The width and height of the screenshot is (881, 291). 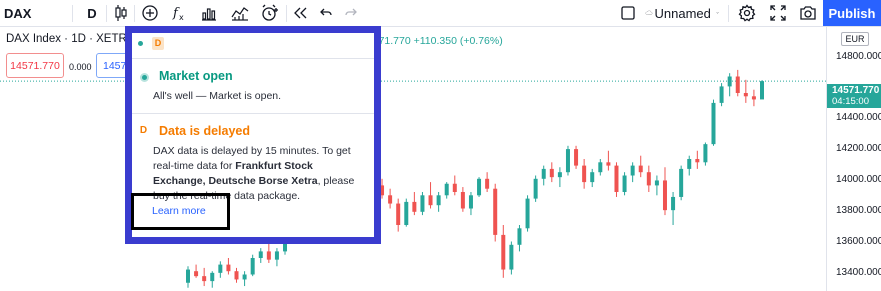 What do you see at coordinates (270, 13) in the screenshot?
I see `alert-icon` at bounding box center [270, 13].